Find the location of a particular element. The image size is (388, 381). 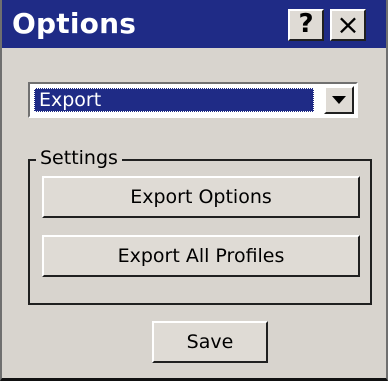

category-dropdown: Export is located at coordinates (193, 100).